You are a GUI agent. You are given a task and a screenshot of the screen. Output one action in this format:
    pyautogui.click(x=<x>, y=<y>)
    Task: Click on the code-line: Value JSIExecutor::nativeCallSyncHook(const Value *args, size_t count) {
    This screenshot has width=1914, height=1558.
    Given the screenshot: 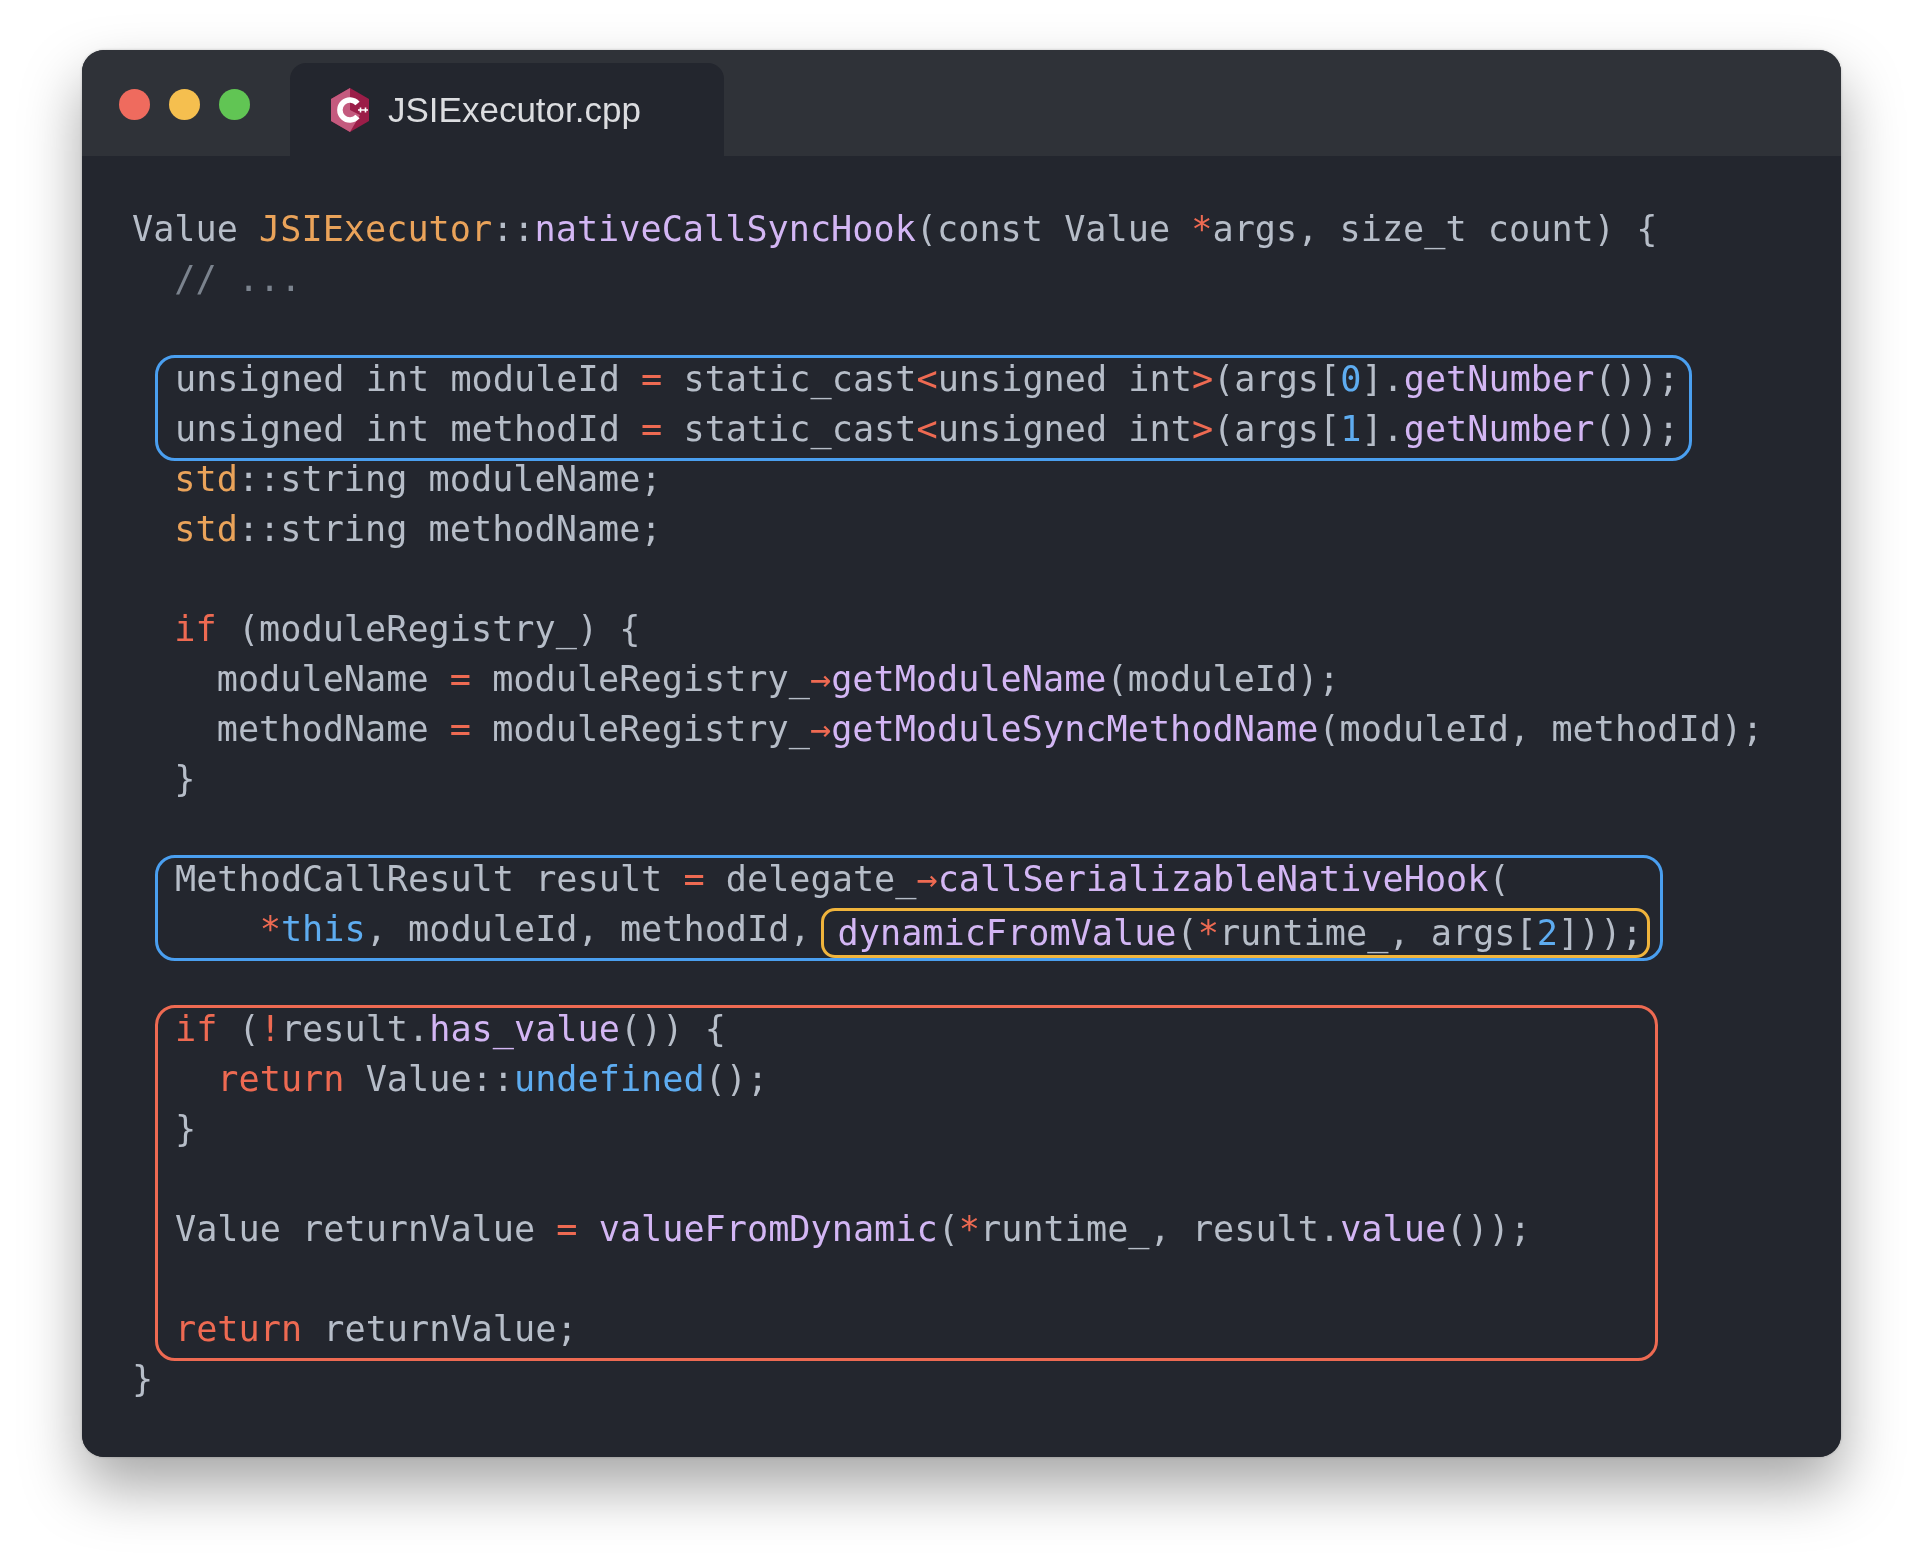 What is the action you would take?
    pyautogui.click(x=895, y=230)
    